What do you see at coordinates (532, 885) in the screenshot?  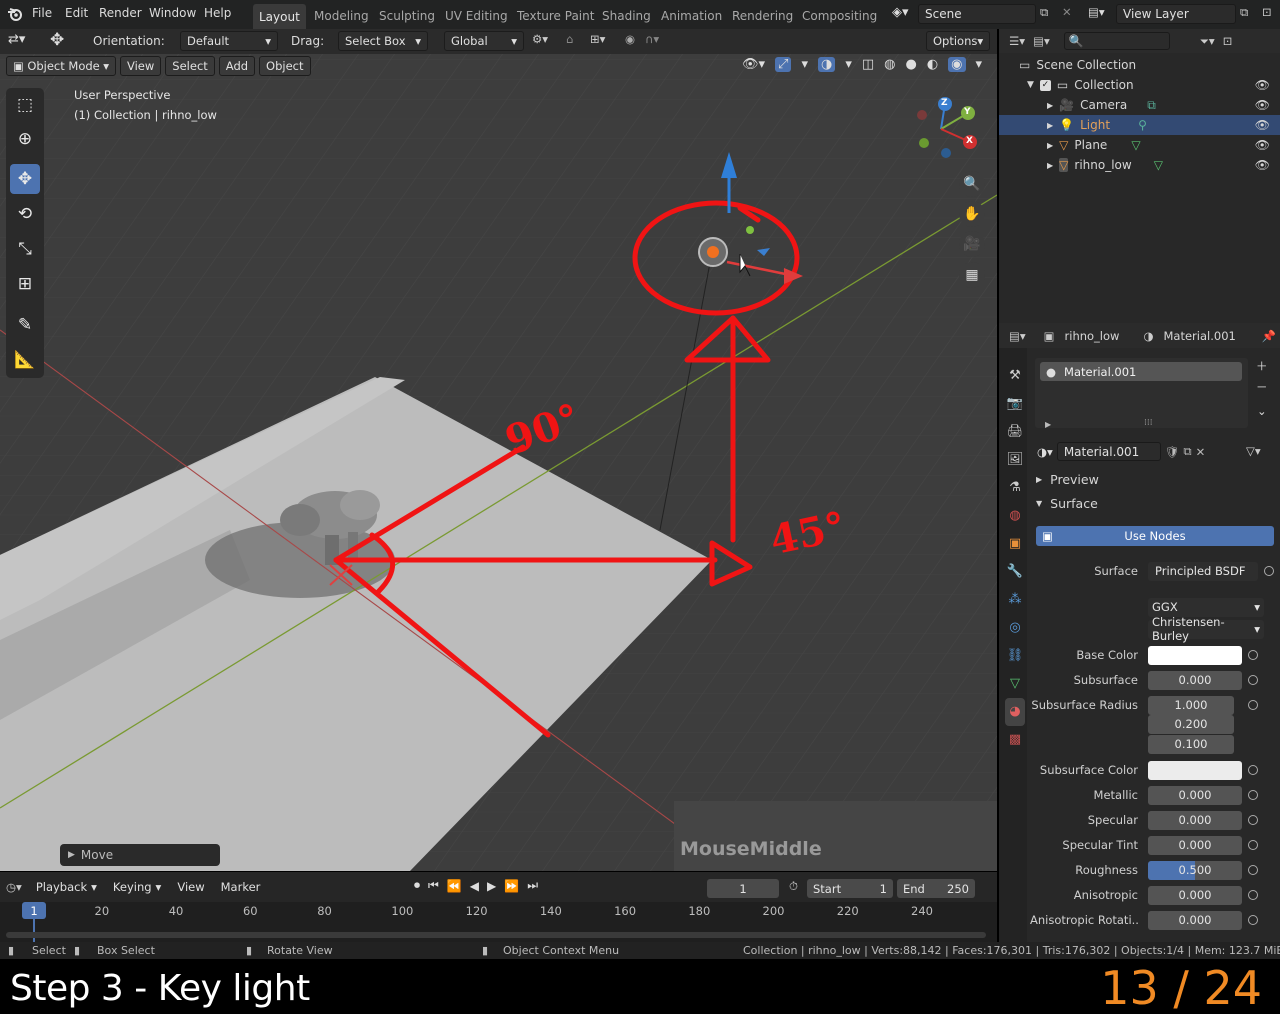 I see `jump-end-icon: ⏭` at bounding box center [532, 885].